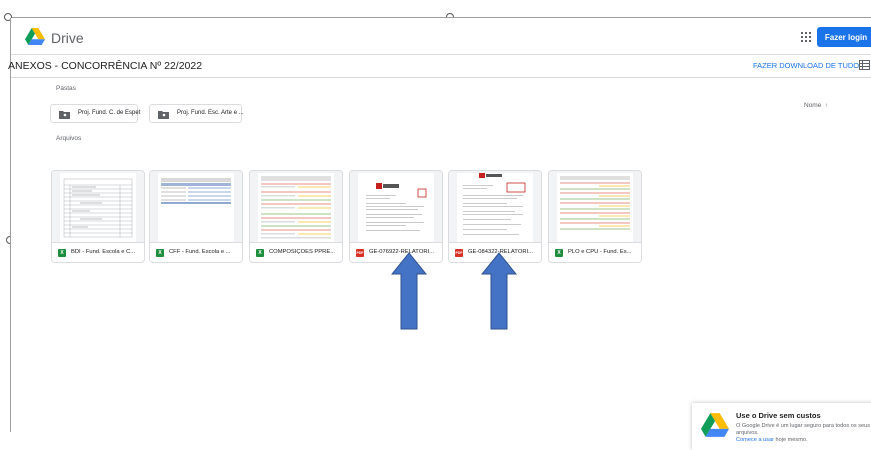 The height and width of the screenshot is (450, 871). Describe the element at coordinates (441, 36) in the screenshot. I see `top-bar: Drive Fazer login` at that location.